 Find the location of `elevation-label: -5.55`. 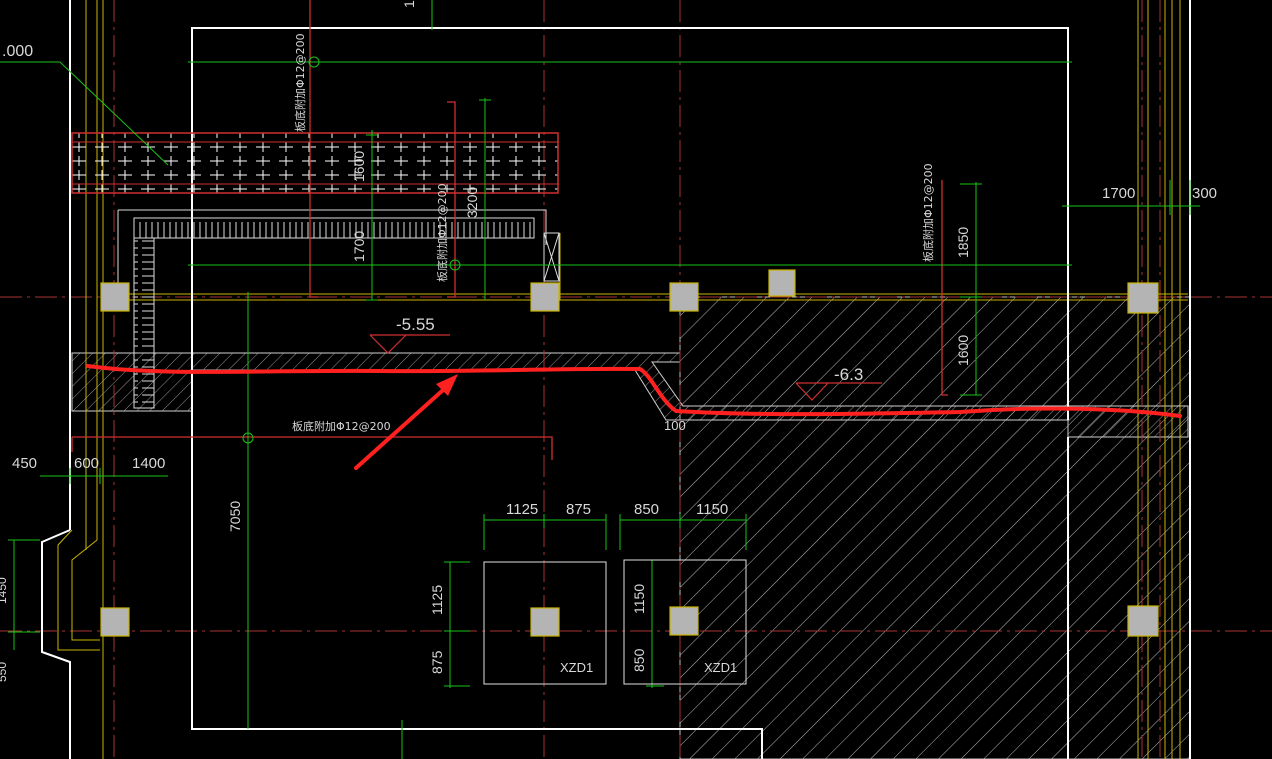

elevation-label: -5.55 is located at coordinates (415, 324).